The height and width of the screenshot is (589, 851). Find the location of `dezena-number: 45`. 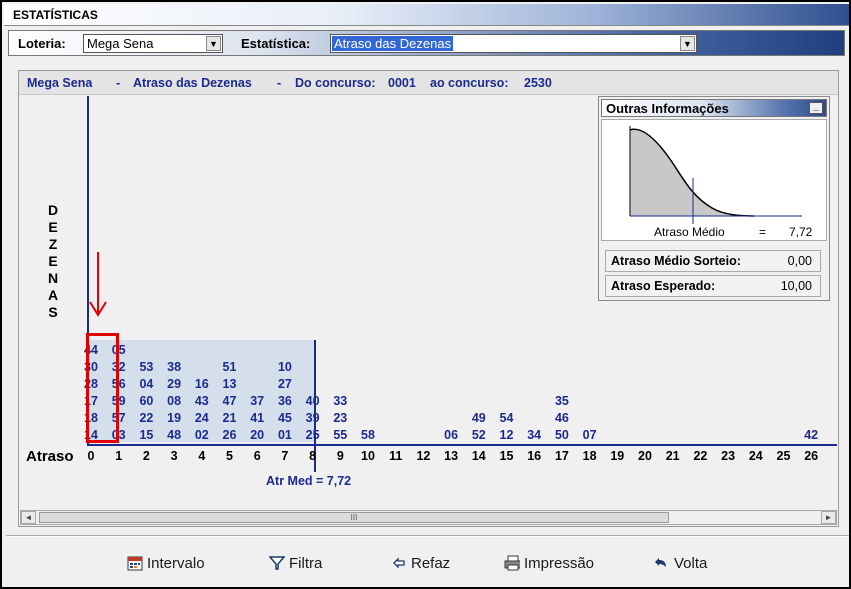

dezena-number: 45 is located at coordinates (284, 418).